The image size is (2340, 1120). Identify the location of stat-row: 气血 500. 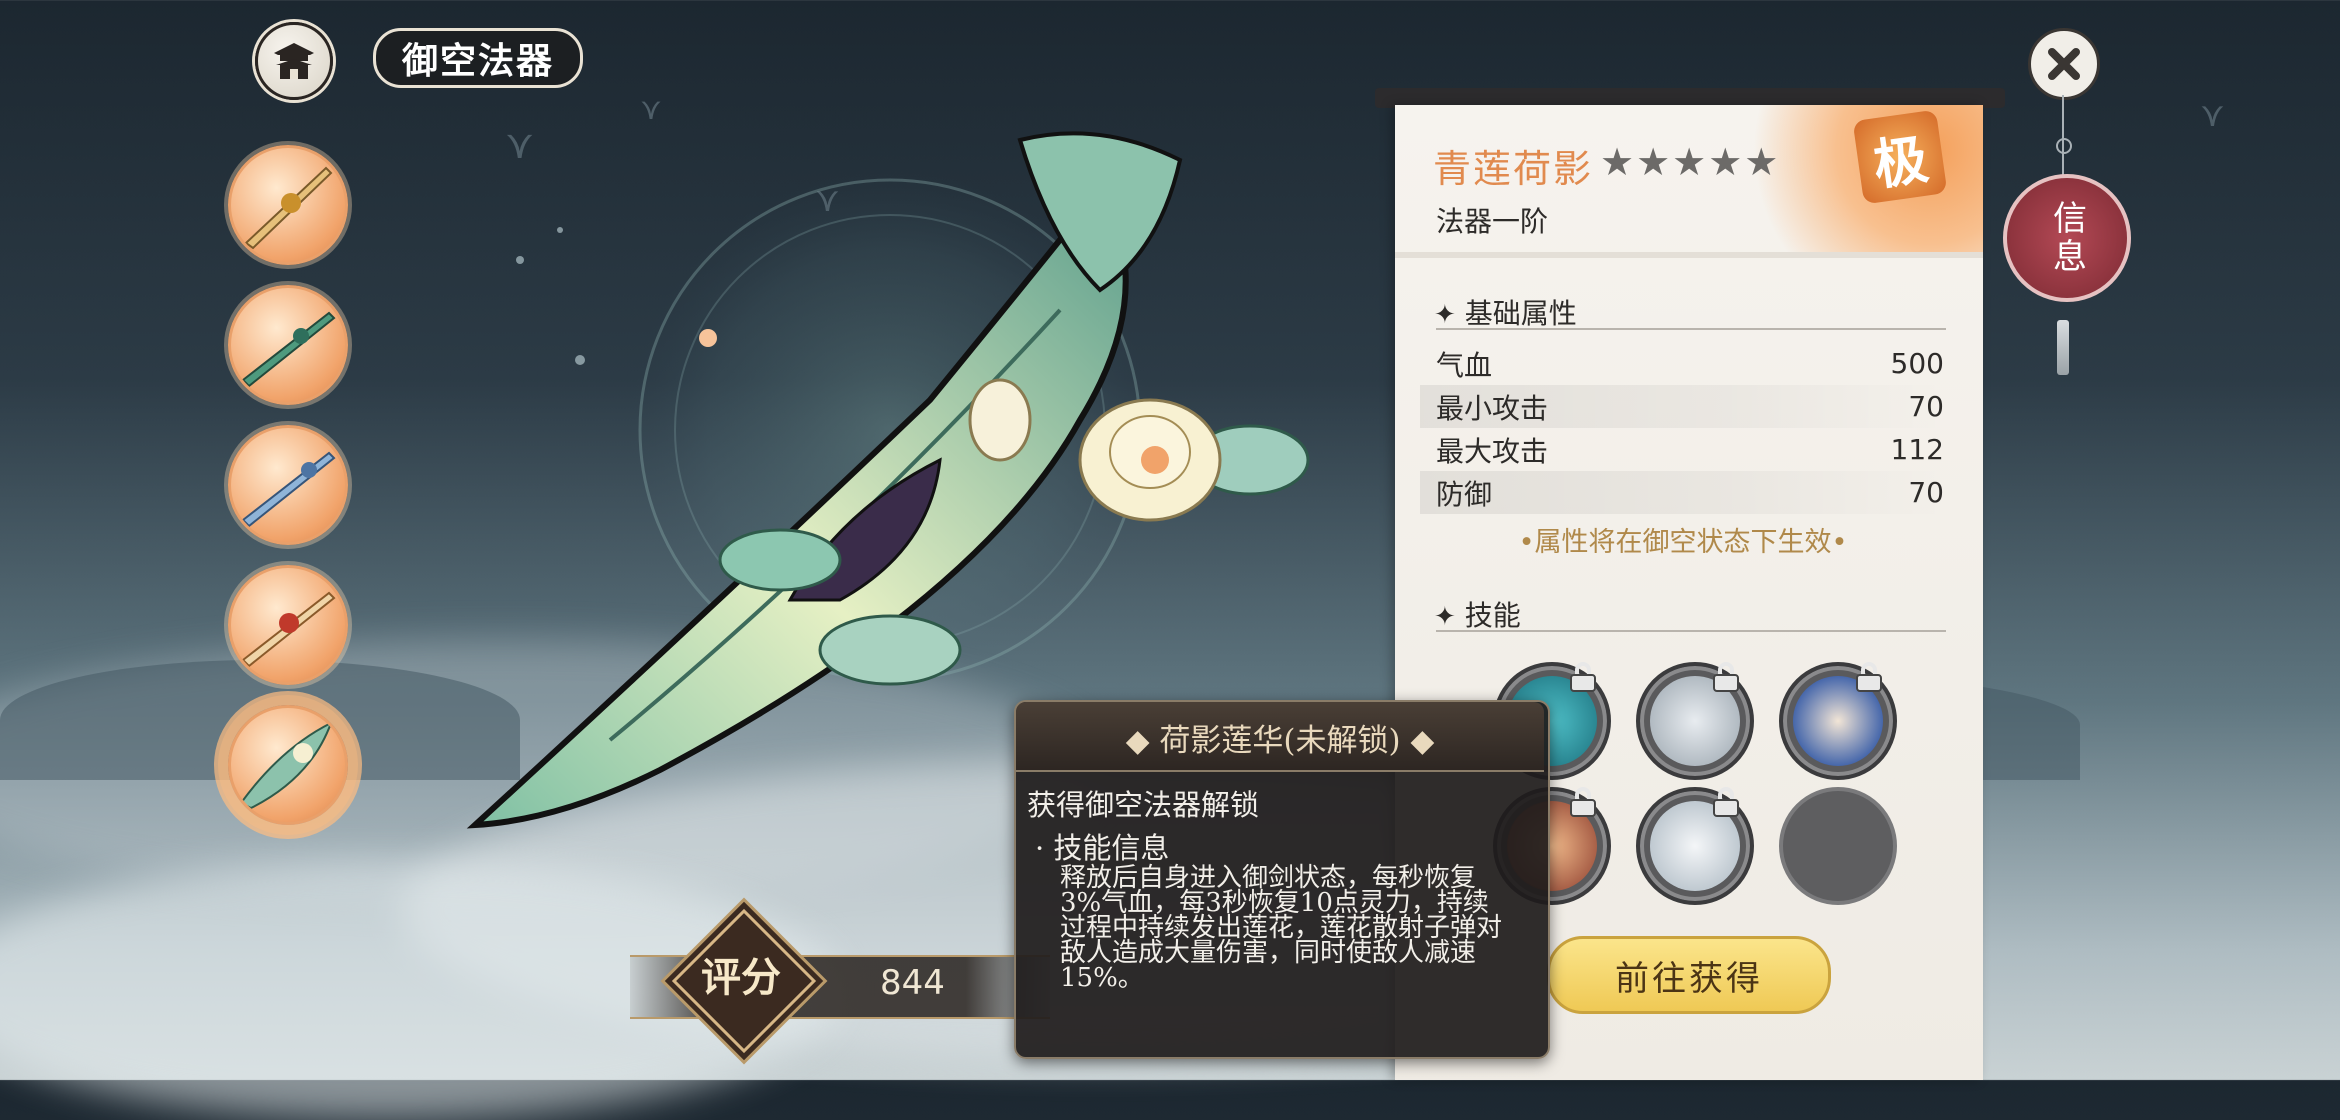
(1683, 363).